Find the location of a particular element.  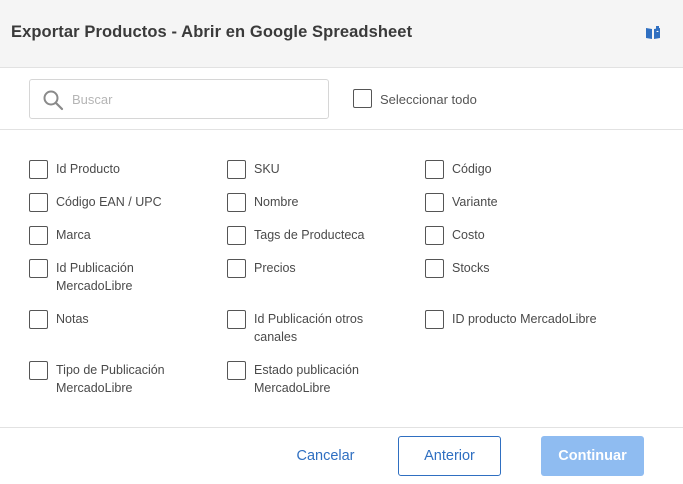

field-label: Notas is located at coordinates (72, 319).